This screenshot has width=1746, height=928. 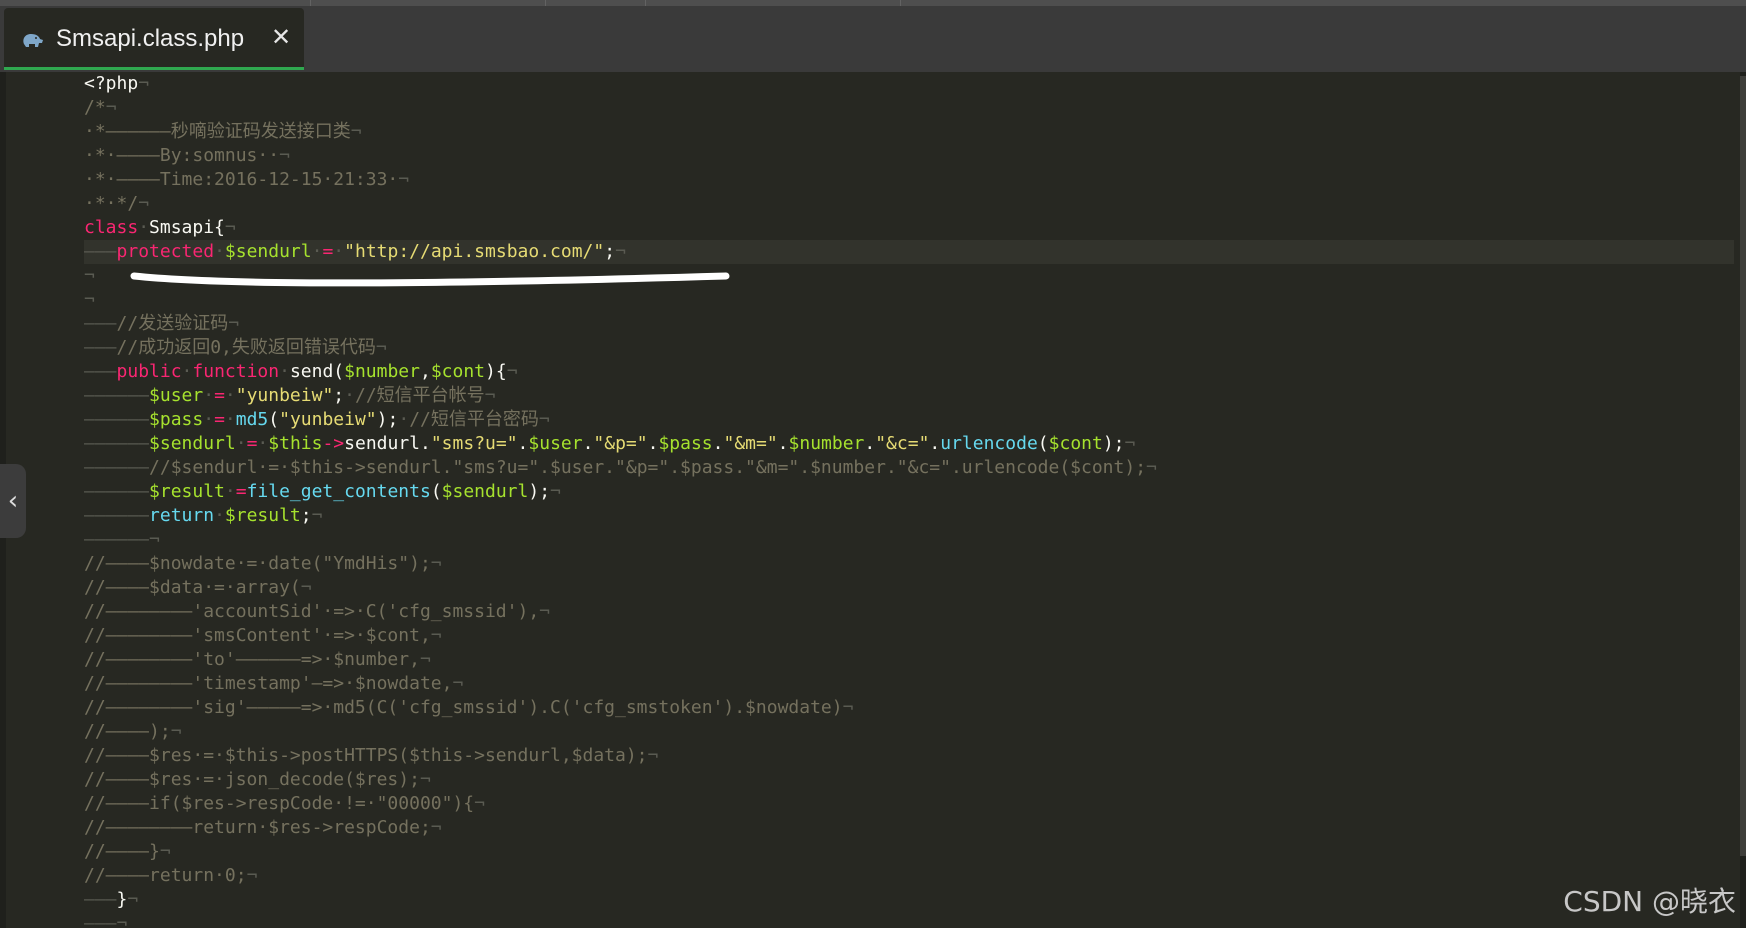 I want to click on code-text: ———//成功返回0,失败返回错误代码¬, so click(x=235, y=348).